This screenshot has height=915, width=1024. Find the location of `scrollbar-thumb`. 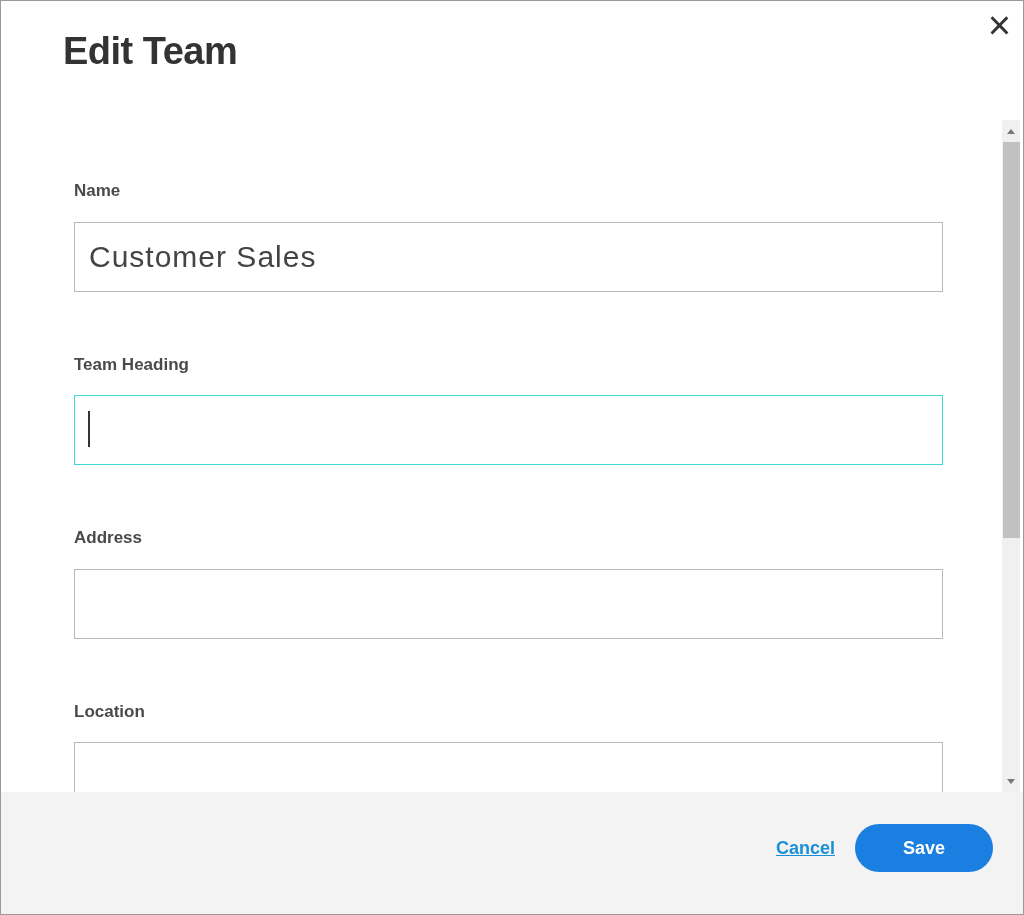

scrollbar-thumb is located at coordinates (1011, 340).